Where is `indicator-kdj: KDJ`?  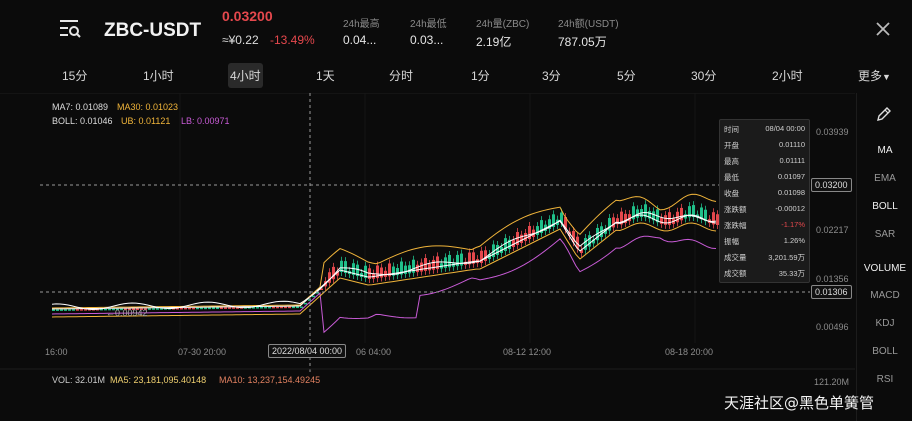 indicator-kdj: KDJ is located at coordinates (884, 323).